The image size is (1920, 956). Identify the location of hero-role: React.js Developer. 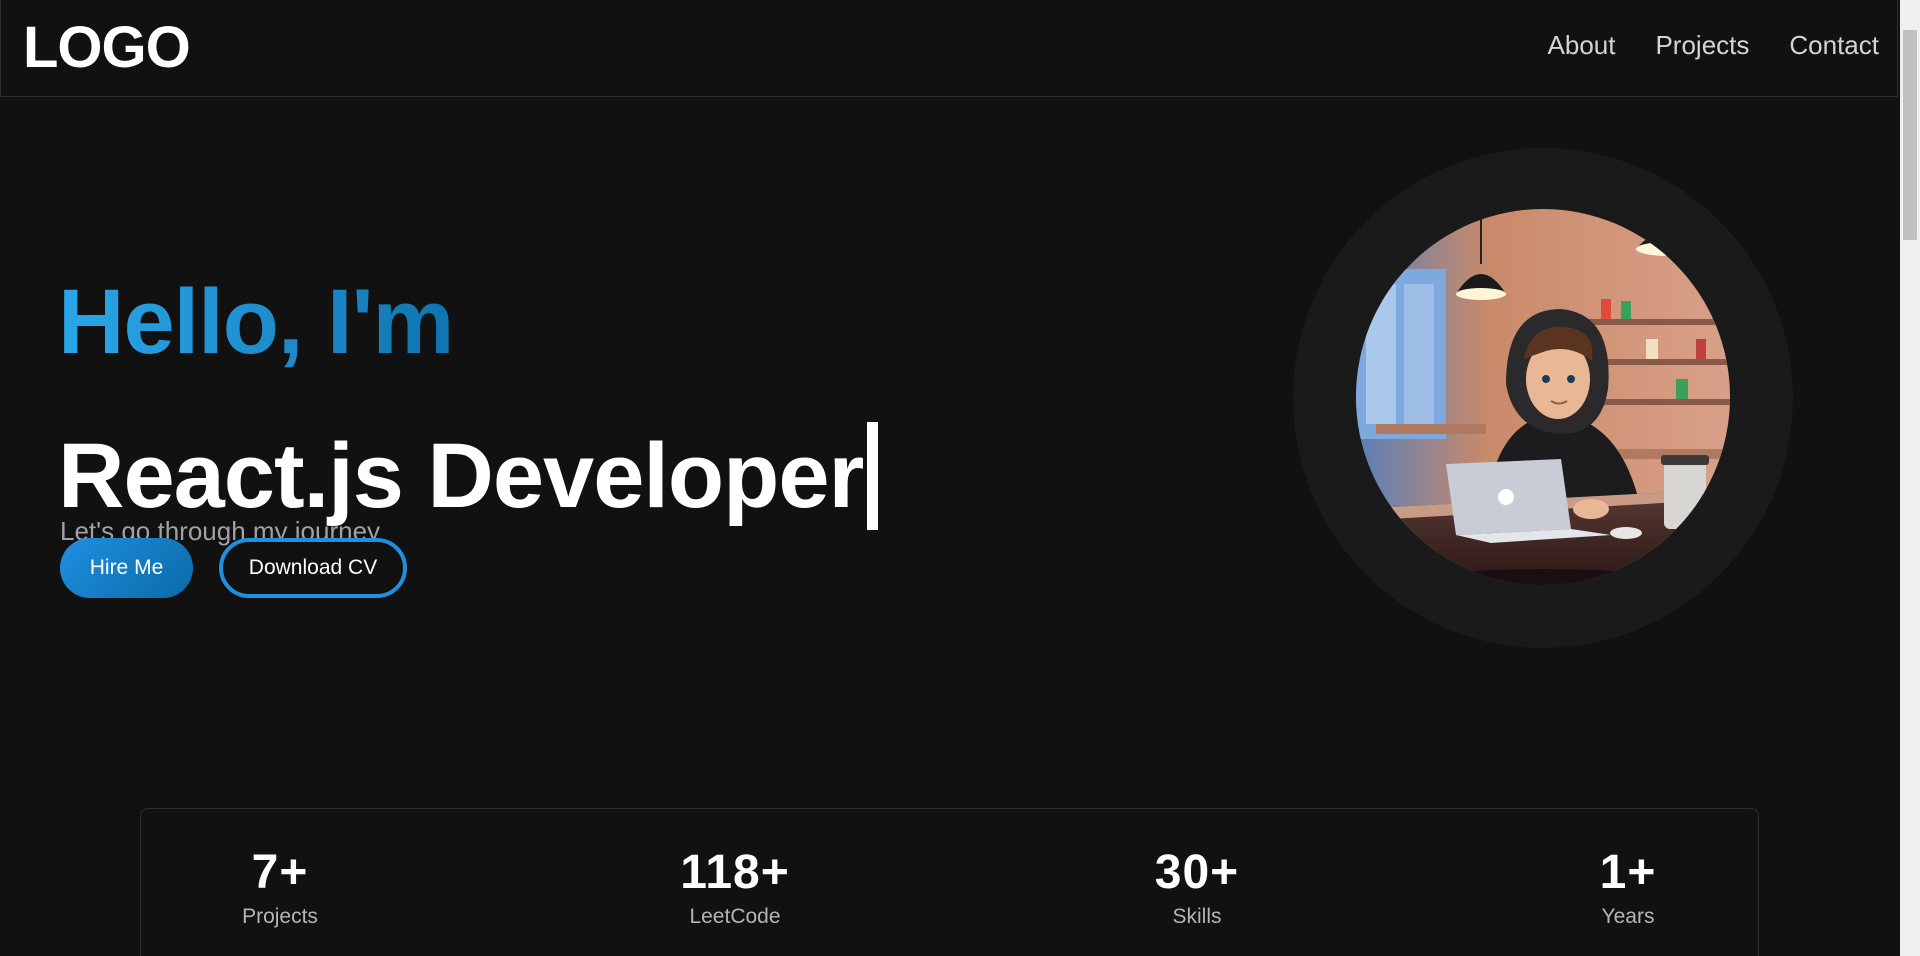
(468, 476).